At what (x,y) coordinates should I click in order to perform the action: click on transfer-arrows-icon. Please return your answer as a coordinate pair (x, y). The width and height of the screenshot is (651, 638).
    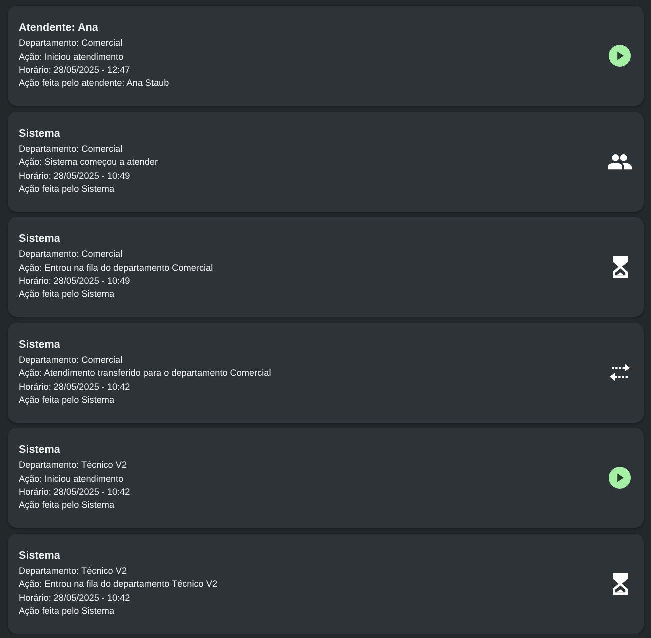
    Looking at the image, I should click on (620, 372).